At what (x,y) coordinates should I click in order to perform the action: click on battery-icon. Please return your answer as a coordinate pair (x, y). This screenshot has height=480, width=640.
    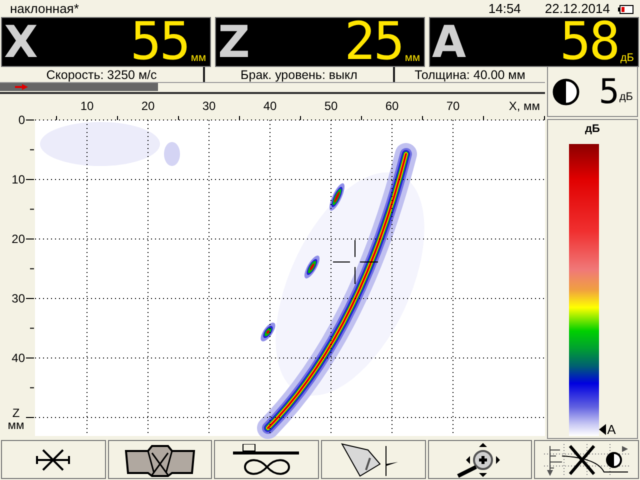
    Looking at the image, I should click on (626, 9).